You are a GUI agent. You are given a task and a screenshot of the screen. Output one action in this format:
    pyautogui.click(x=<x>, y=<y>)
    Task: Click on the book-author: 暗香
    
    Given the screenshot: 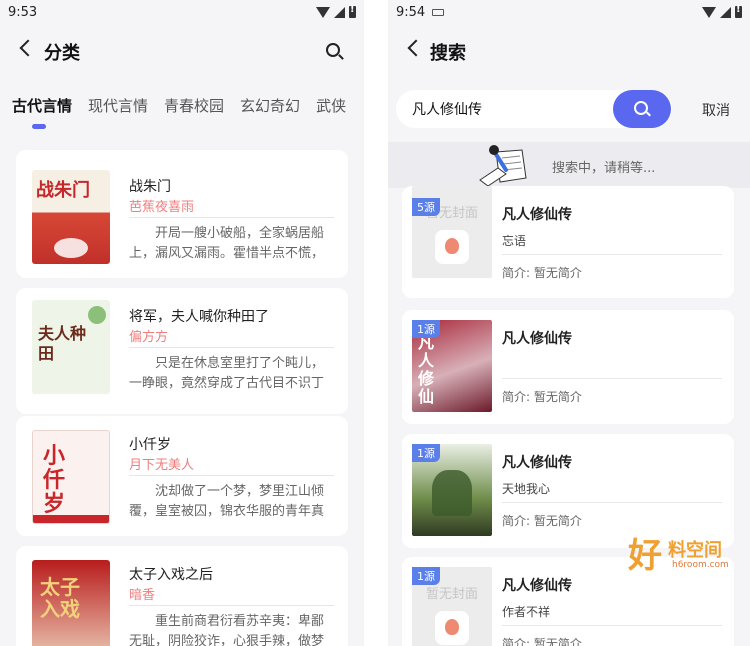 What is the action you would take?
    pyautogui.click(x=142, y=595)
    